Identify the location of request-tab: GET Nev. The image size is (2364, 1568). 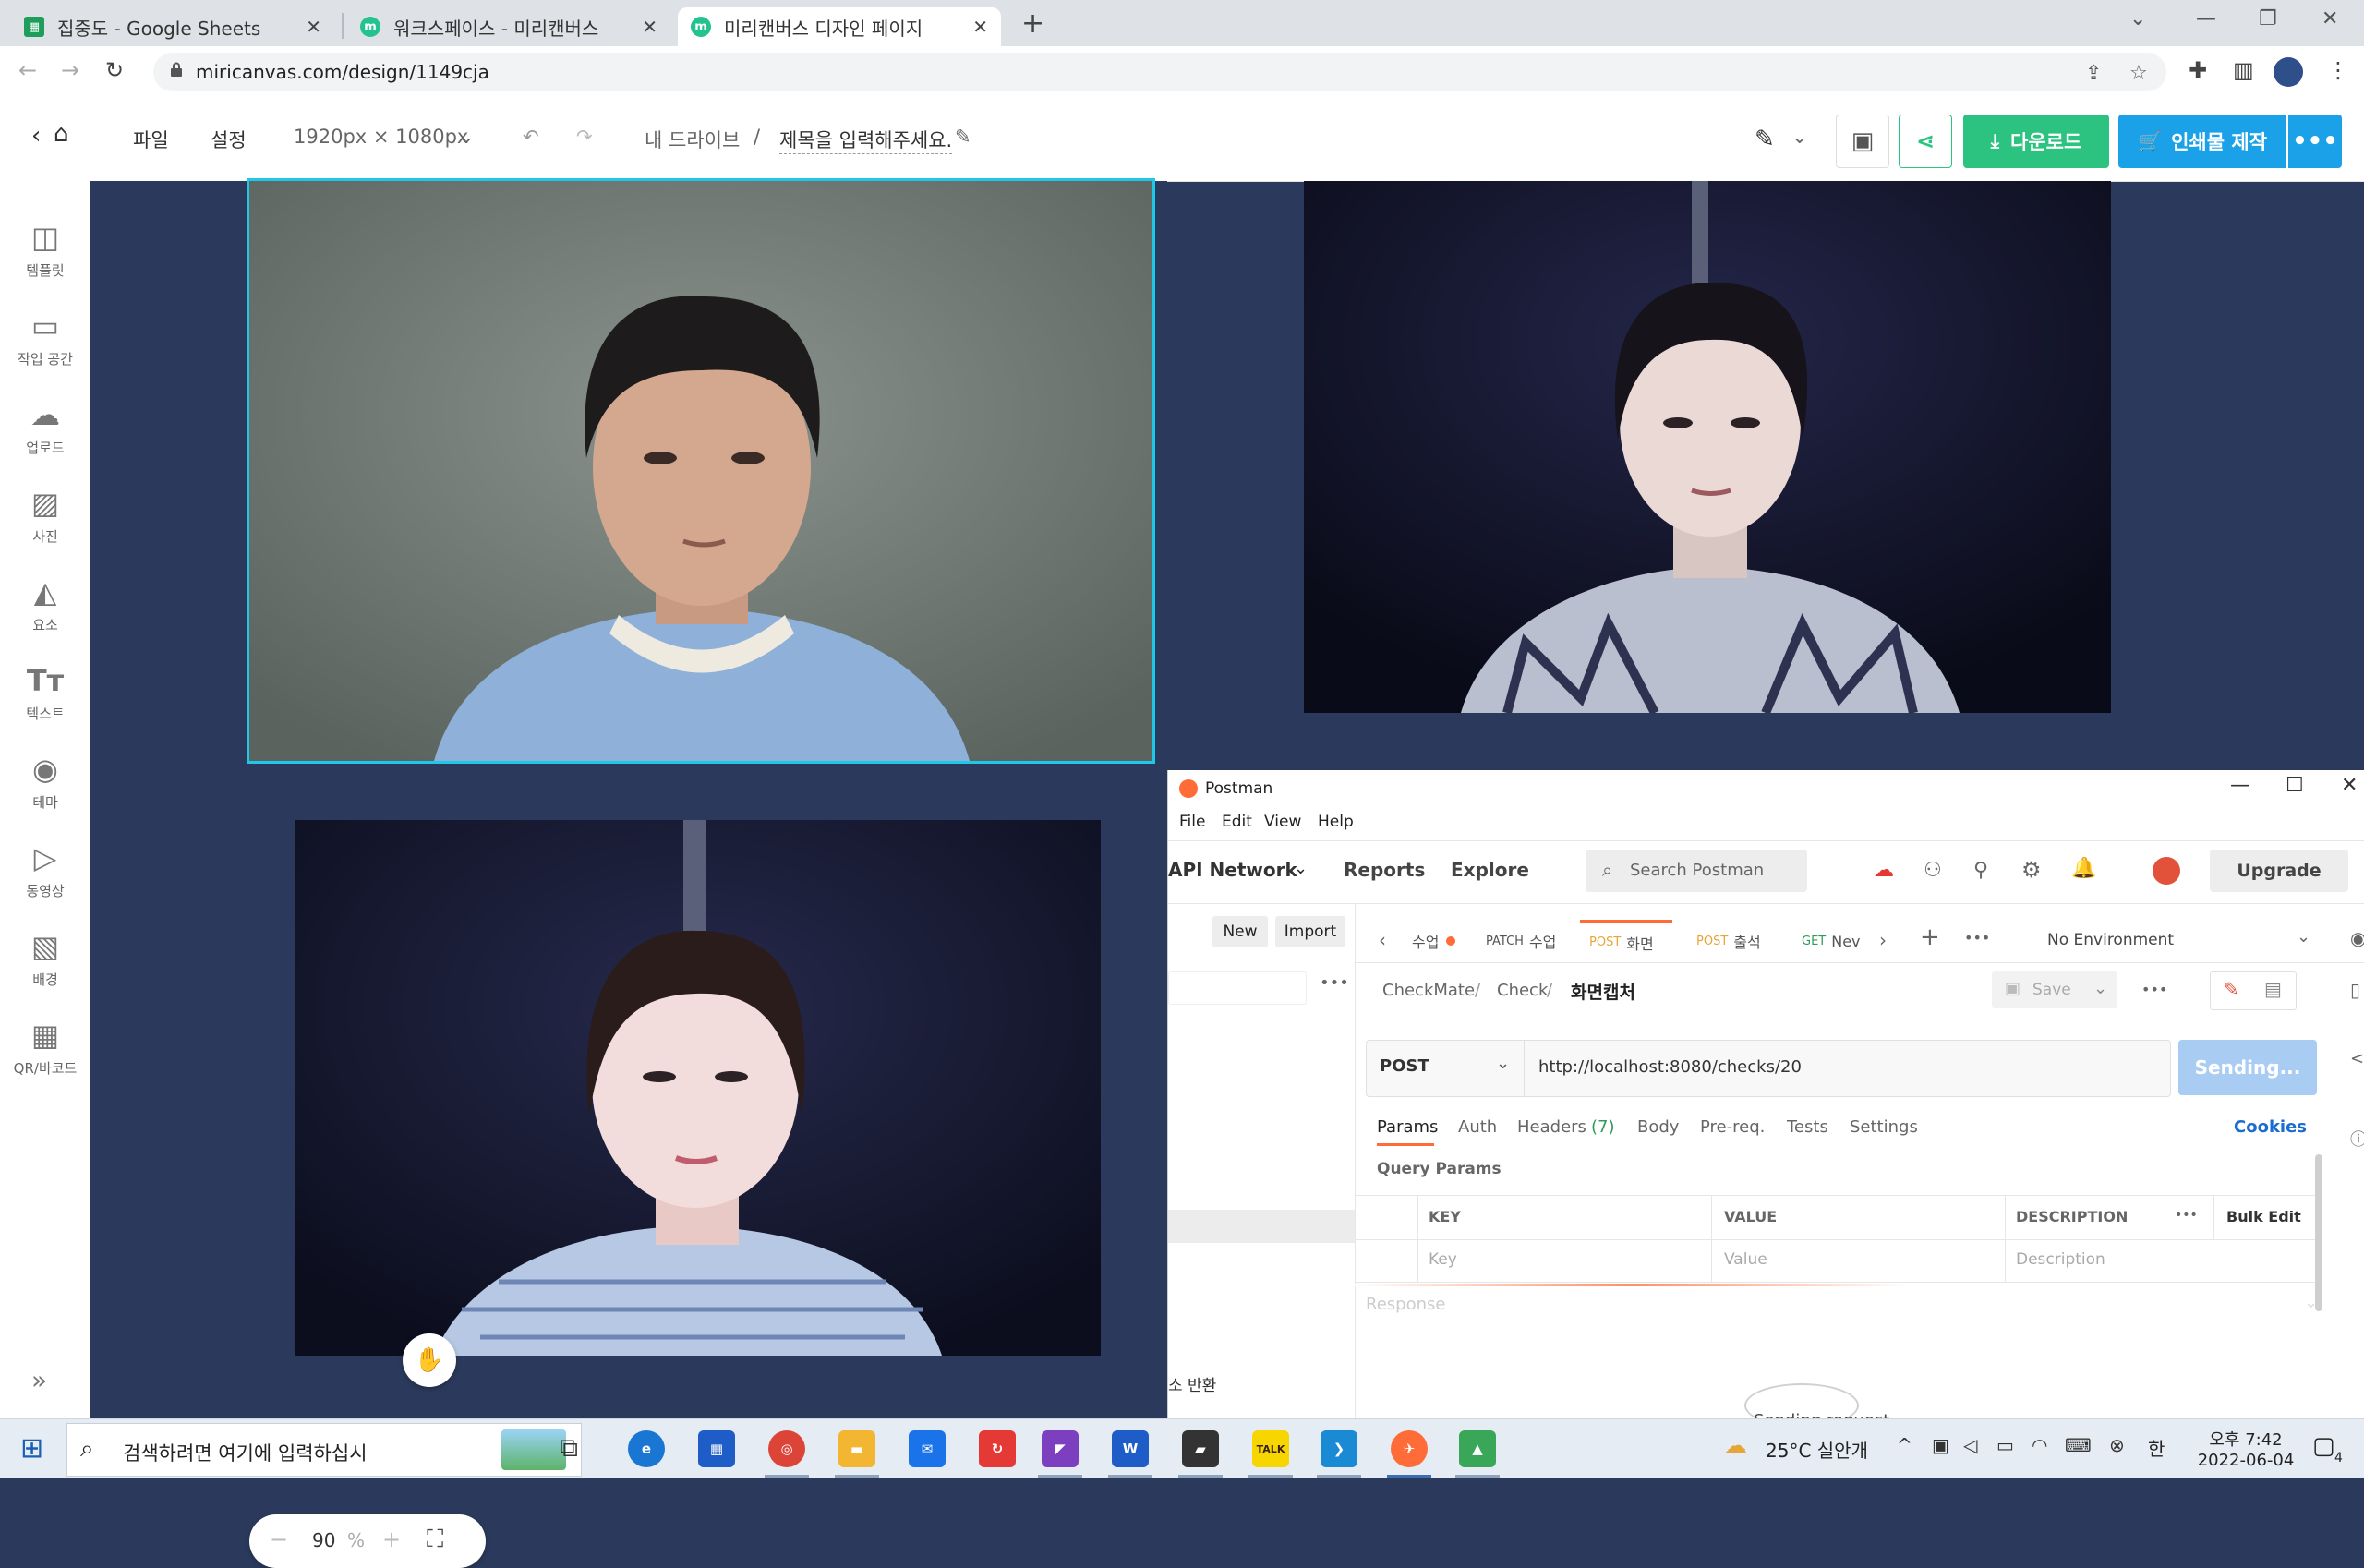
(1831, 941).